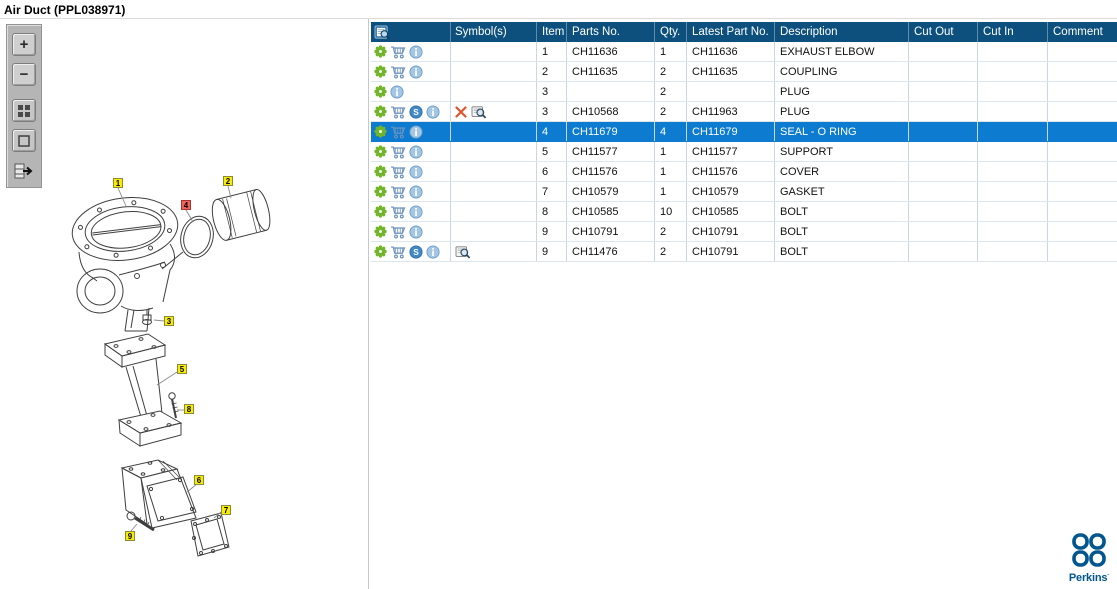 The width and height of the screenshot is (1117, 589). I want to click on frame-view-button, so click(24, 140).